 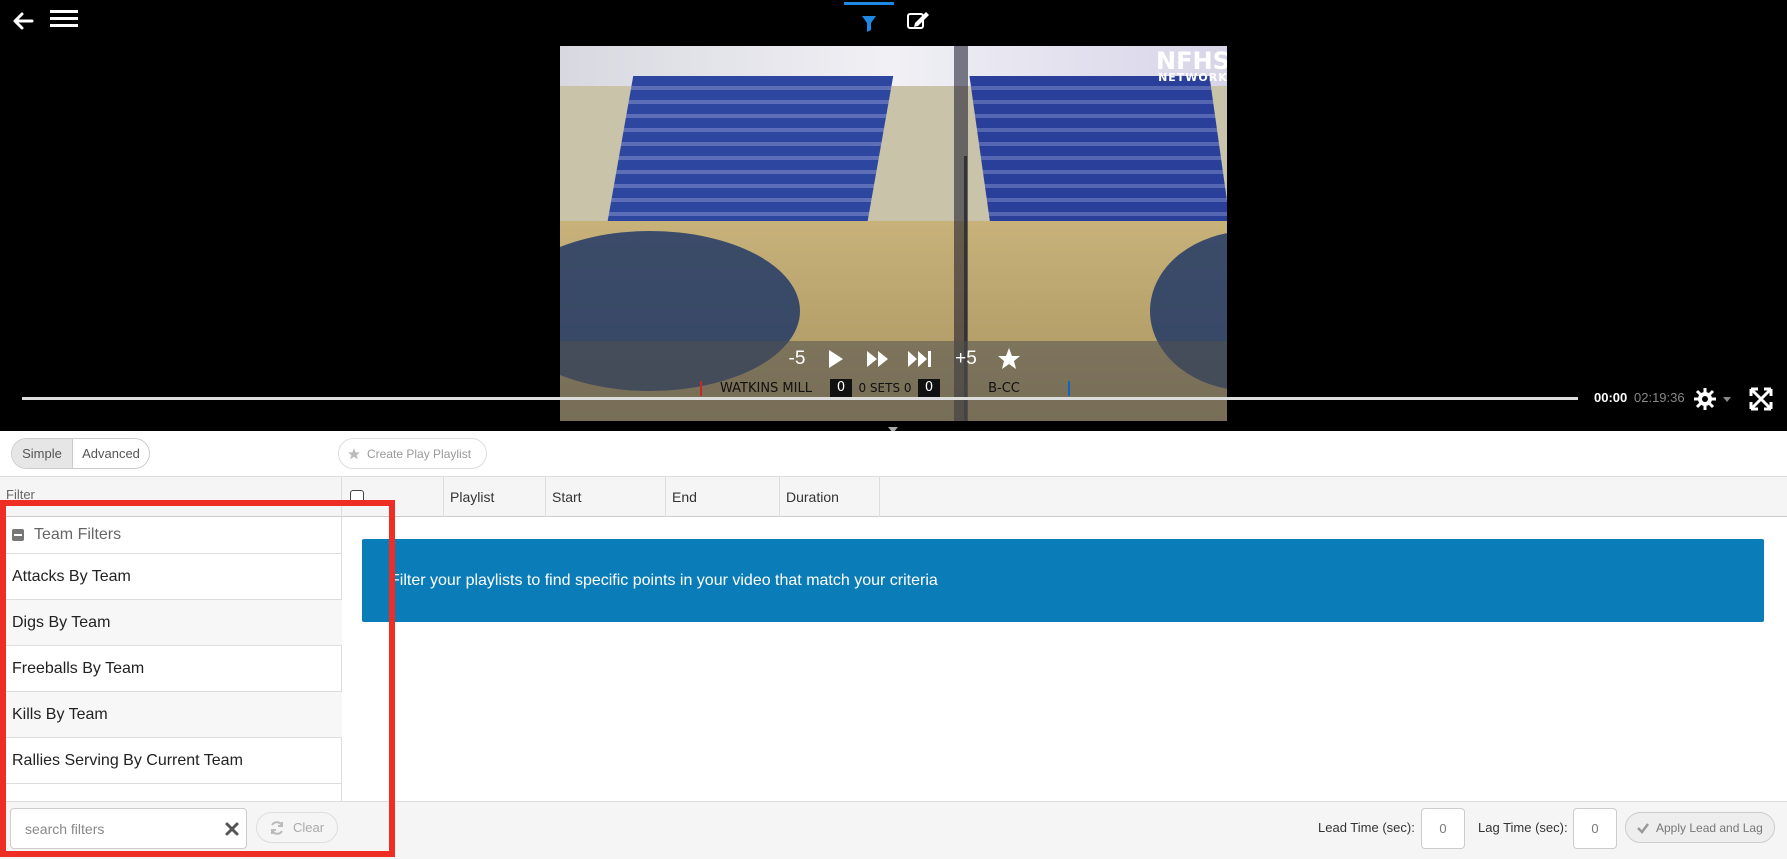 I want to click on bleachers-left, so click(x=750, y=151).